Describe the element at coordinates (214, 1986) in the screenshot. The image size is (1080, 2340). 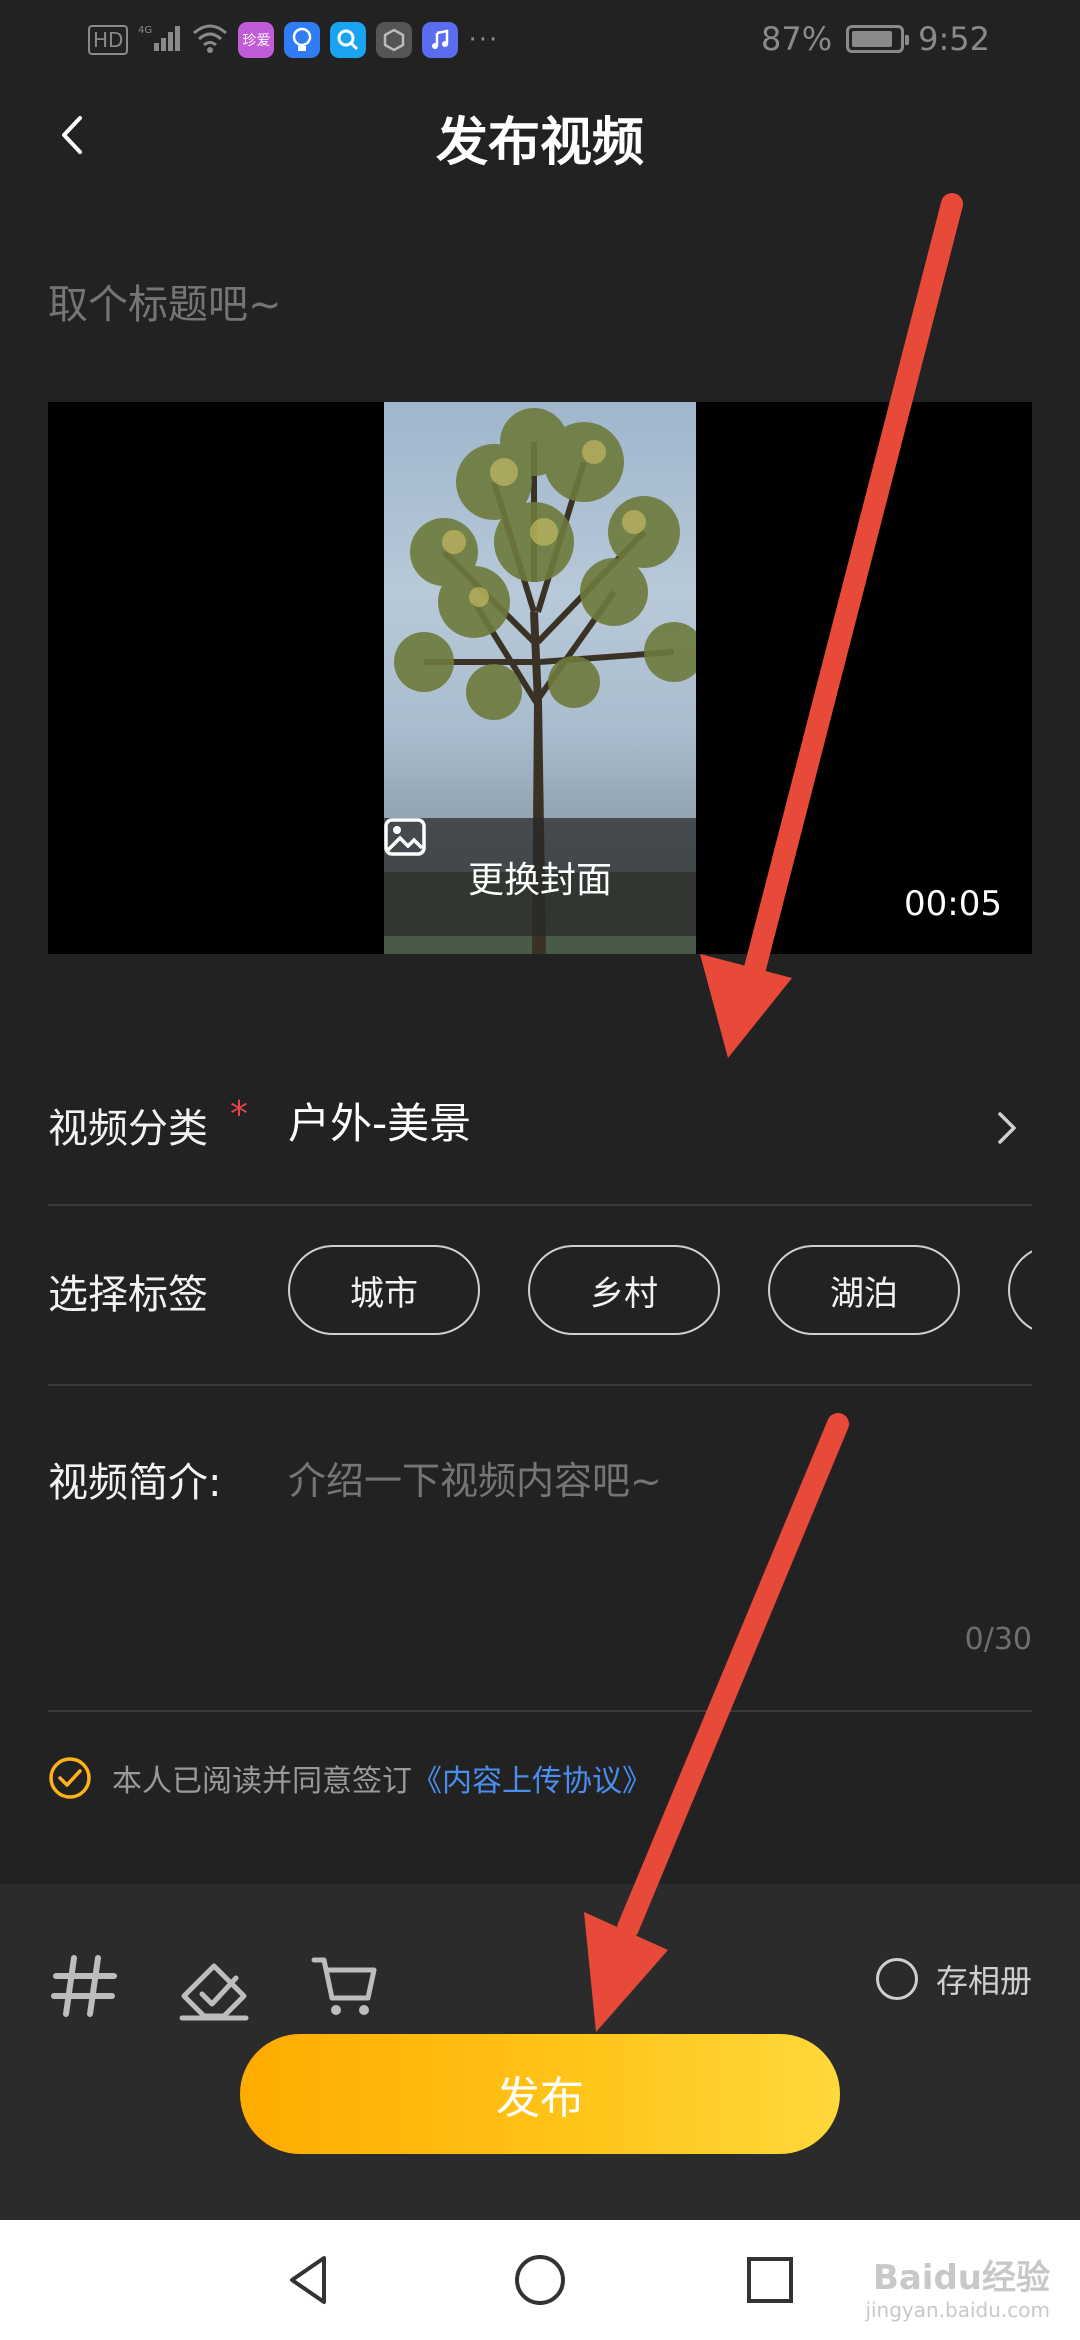
I see `checkmark-draft-icon` at that location.